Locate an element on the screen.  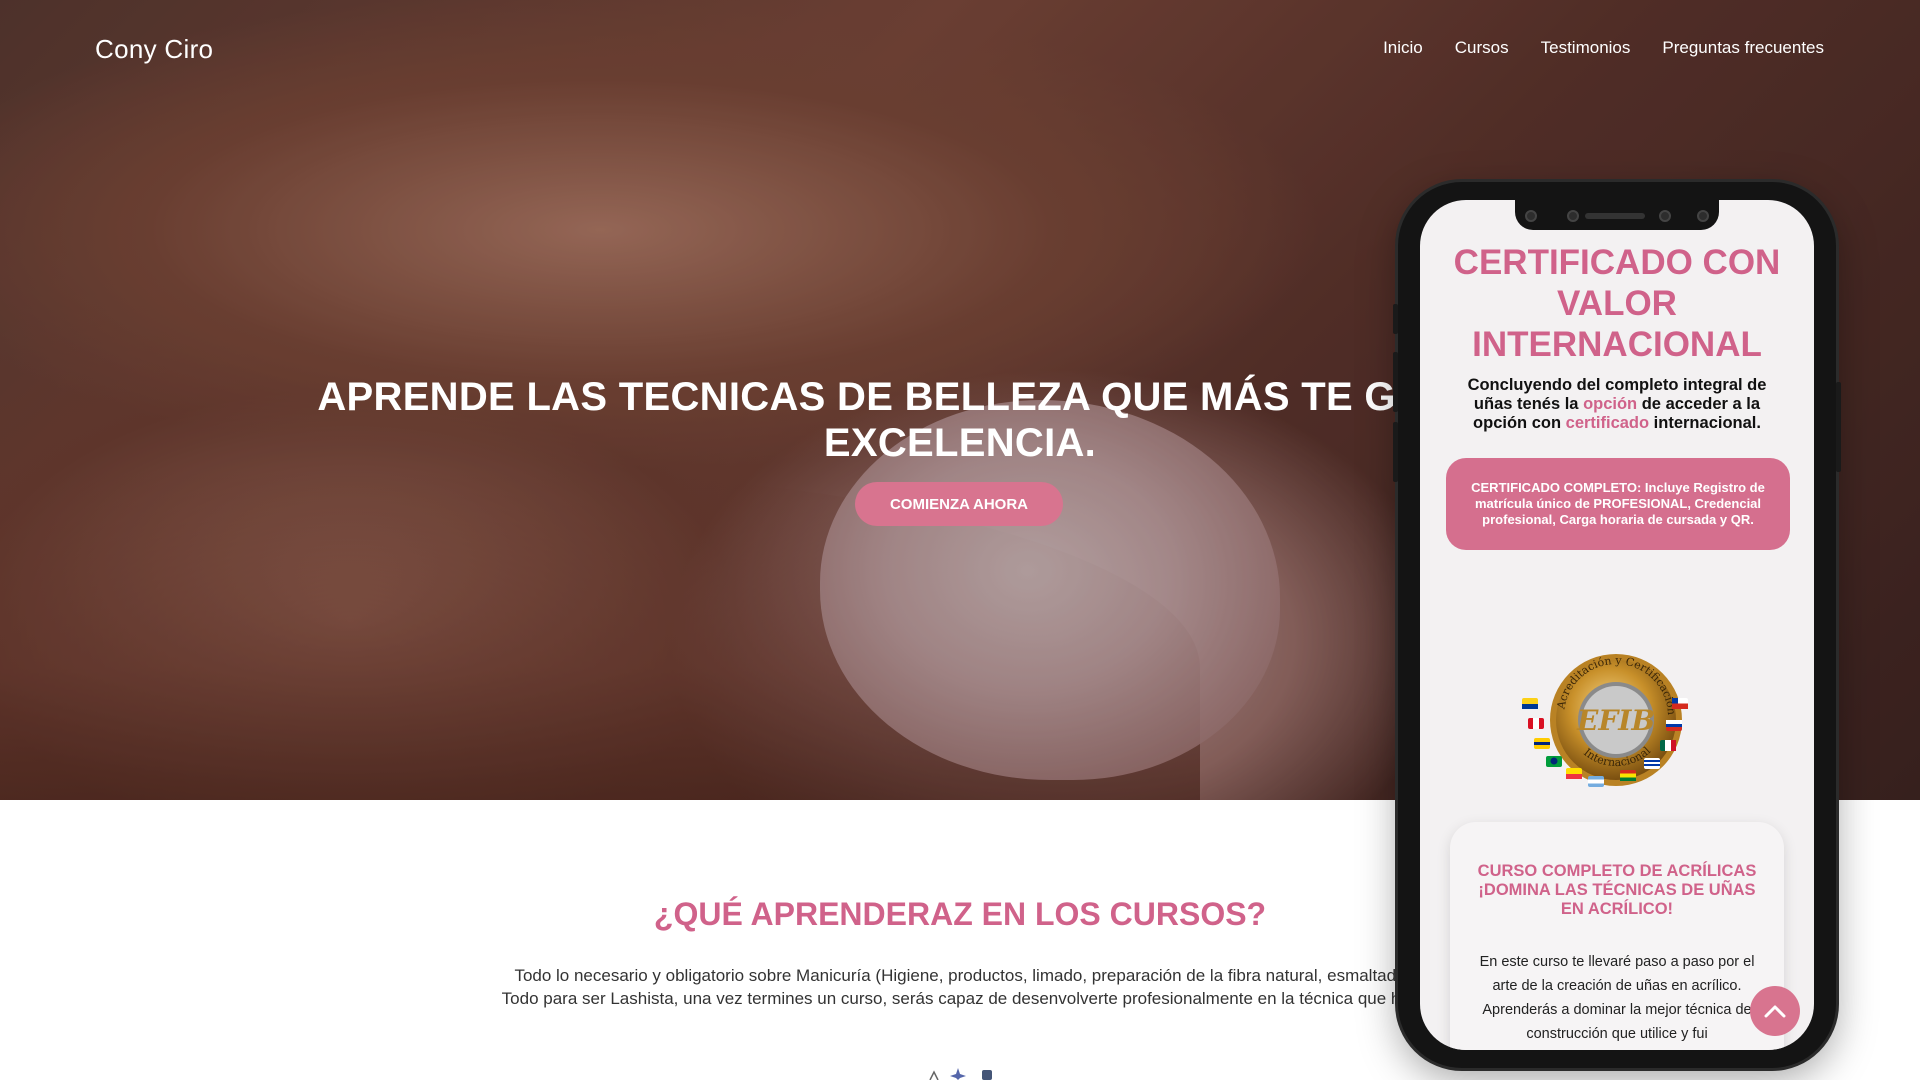
decorative-sparkle-icon is located at coordinates (960, 1074).